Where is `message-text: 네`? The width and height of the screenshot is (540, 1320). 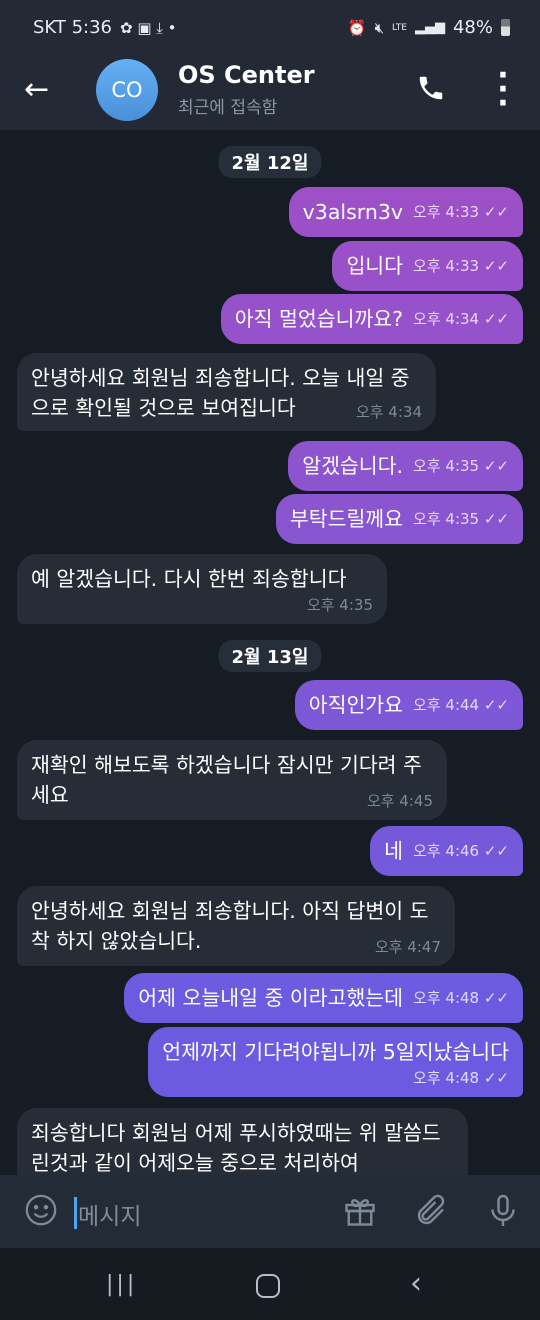
message-text: 네 is located at coordinates (394, 851).